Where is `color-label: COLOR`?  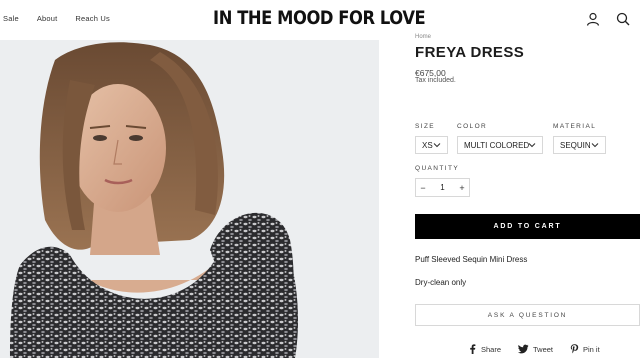
color-label: COLOR is located at coordinates (472, 126).